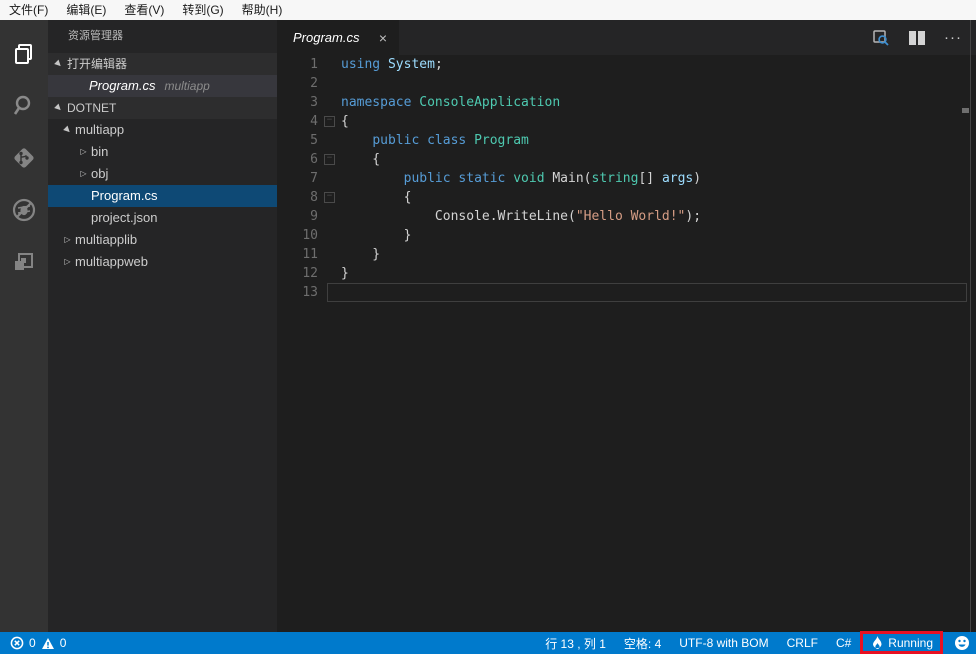 The image size is (976, 654). What do you see at coordinates (47, 643) in the screenshot?
I see `warning-icon` at bounding box center [47, 643].